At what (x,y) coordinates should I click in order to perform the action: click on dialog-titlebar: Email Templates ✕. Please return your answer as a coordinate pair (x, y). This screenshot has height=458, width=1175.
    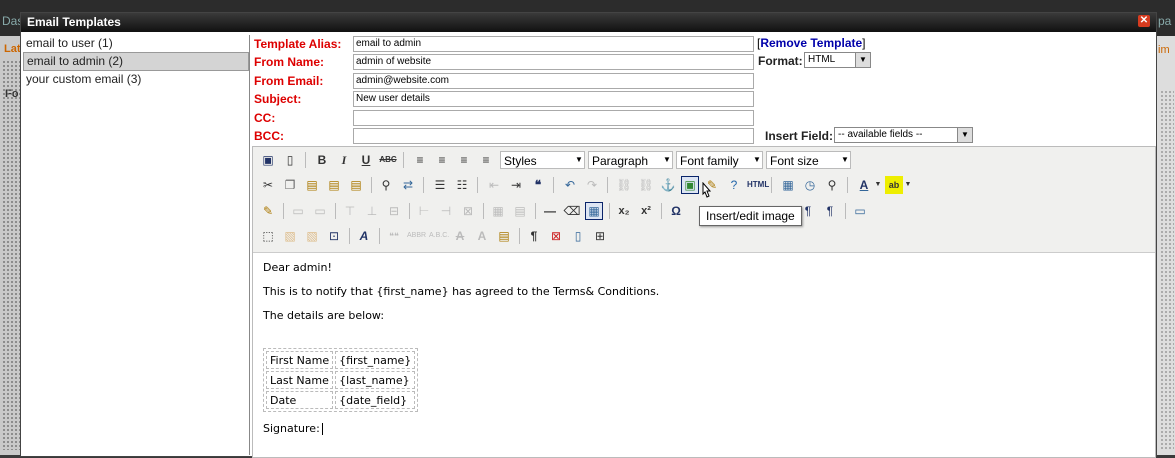
    Looking at the image, I should click on (588, 22).